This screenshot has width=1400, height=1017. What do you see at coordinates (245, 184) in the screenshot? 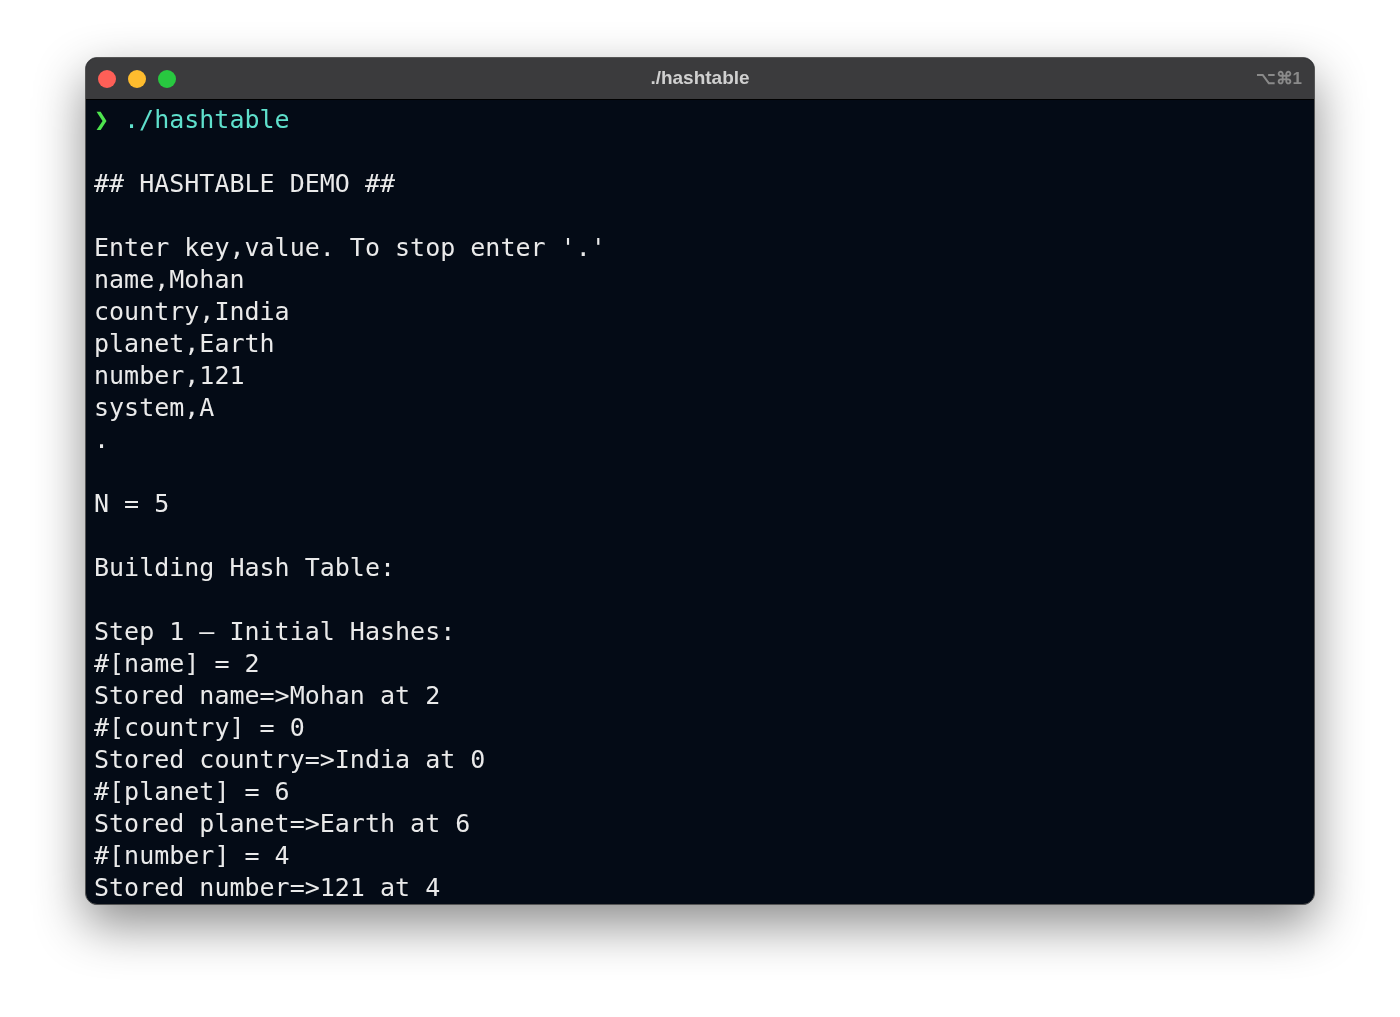
I see `output-line: ## HASHTABLE DEMO ##` at bounding box center [245, 184].